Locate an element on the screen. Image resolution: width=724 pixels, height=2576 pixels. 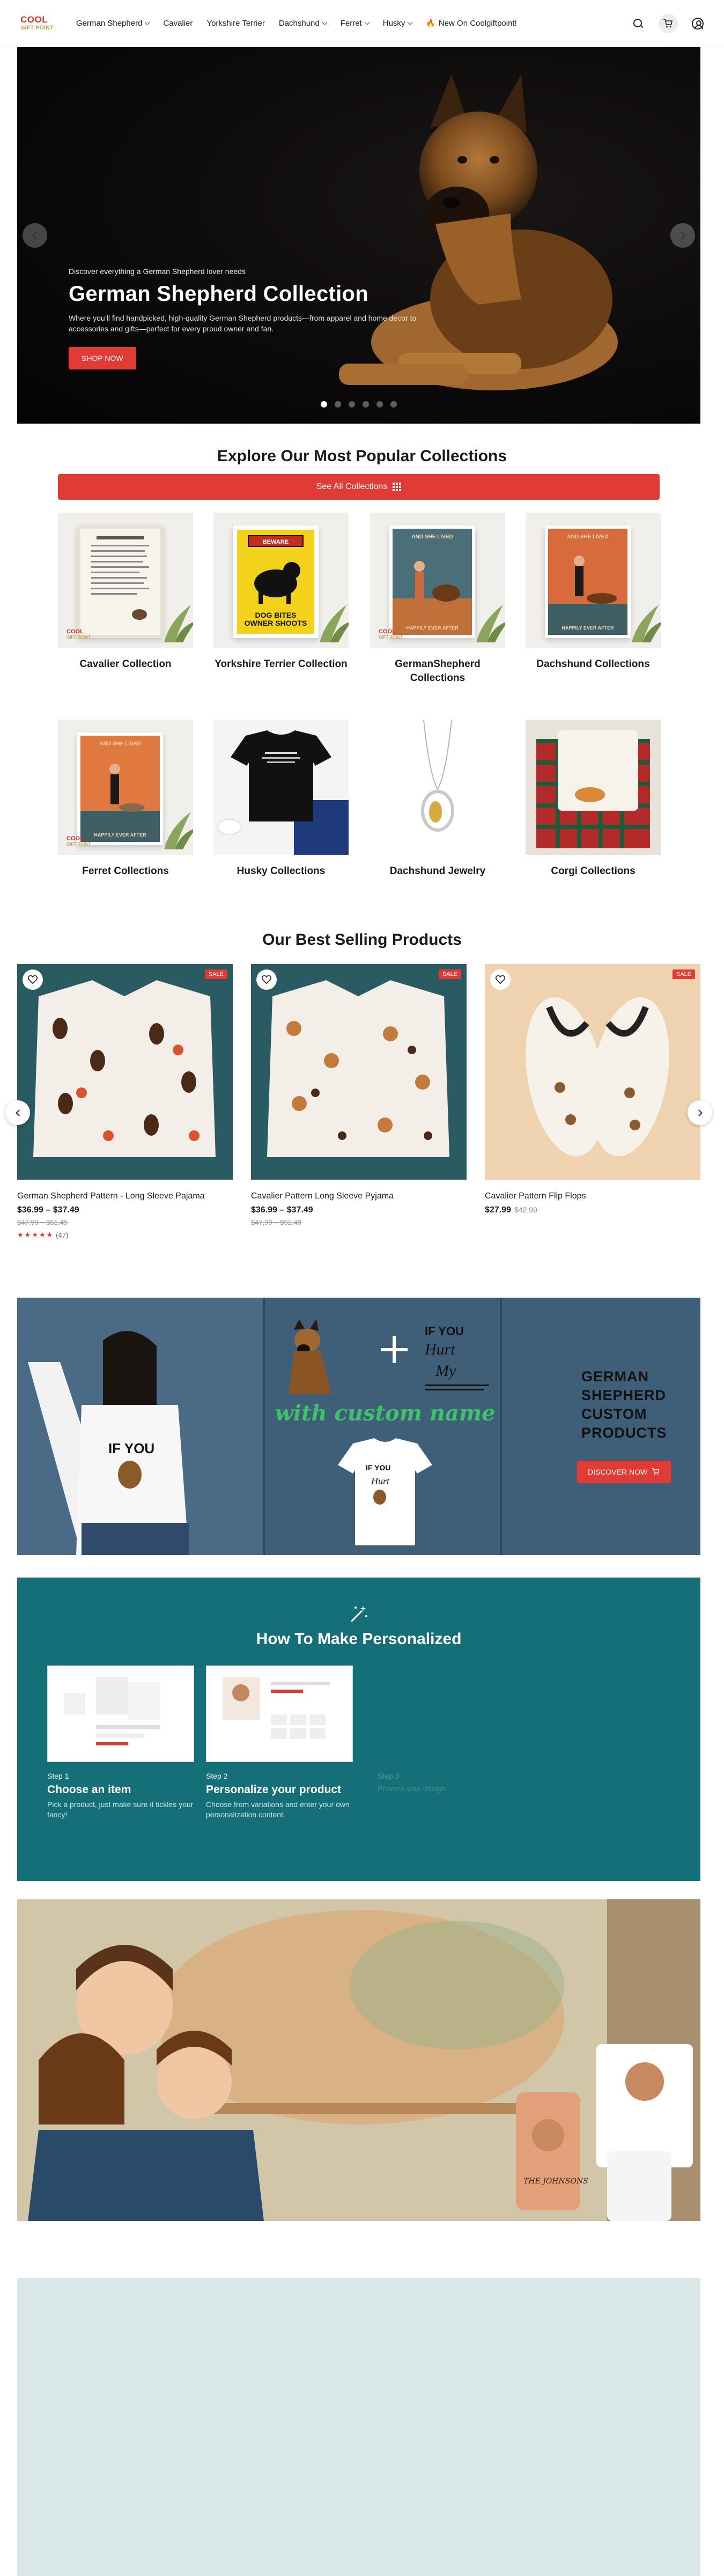
flip-flops-image is located at coordinates (597, 1077).